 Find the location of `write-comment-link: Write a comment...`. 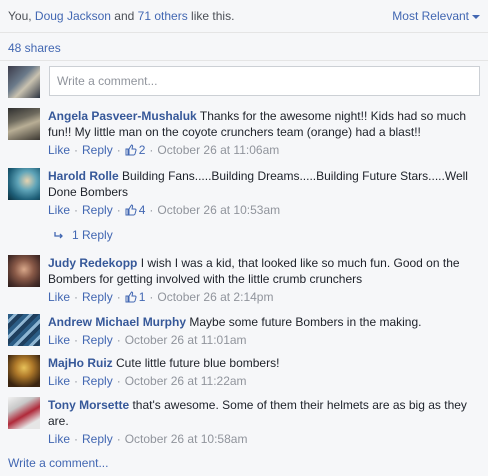

write-comment-link: Write a comment... is located at coordinates (58, 463).